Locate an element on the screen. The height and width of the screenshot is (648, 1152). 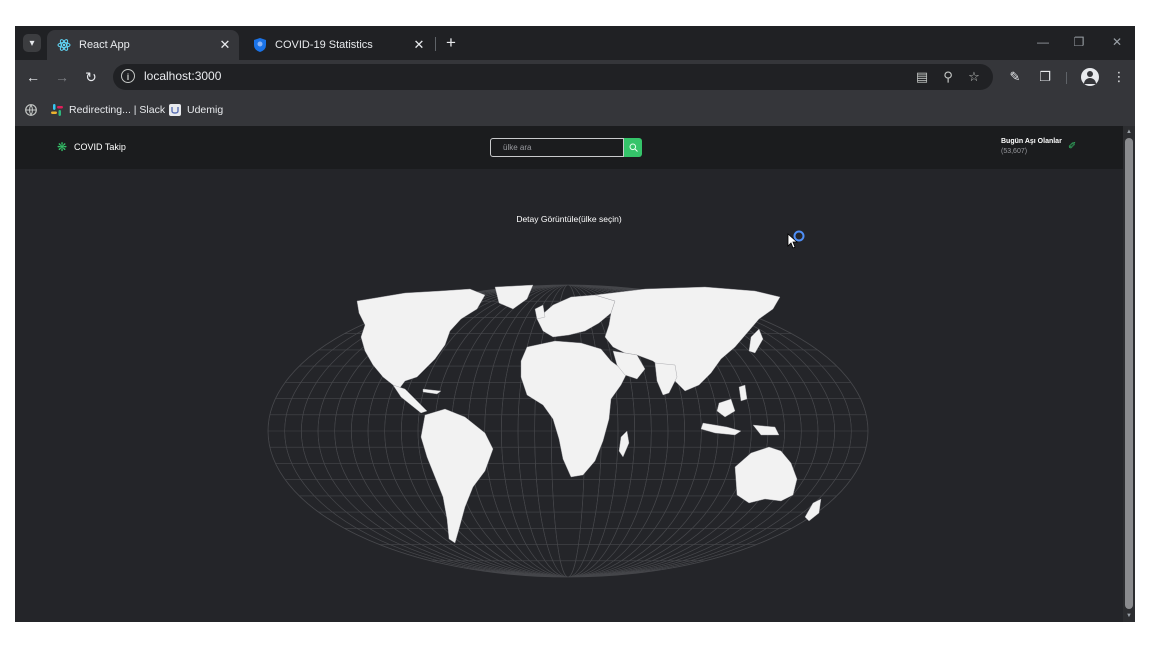
cursor-loading-icon is located at coordinates (796, 239).